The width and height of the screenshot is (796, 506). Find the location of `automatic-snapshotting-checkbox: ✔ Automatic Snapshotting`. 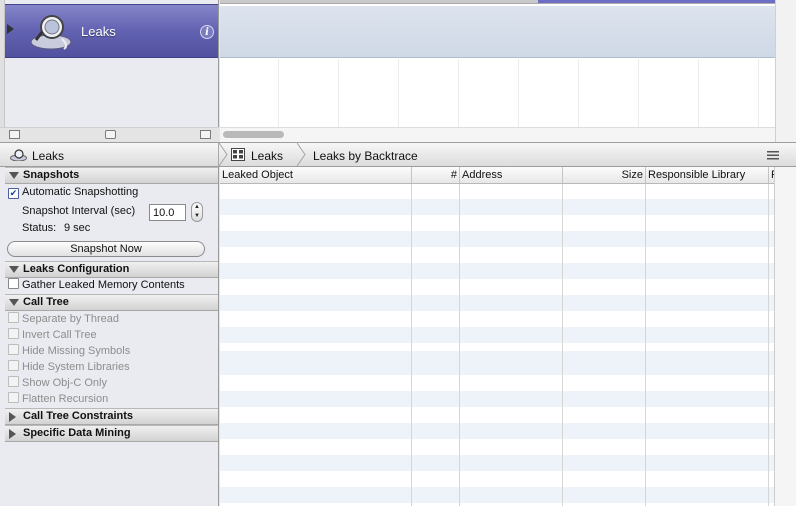

automatic-snapshotting-checkbox: ✔ Automatic Snapshotting is located at coordinates (73, 192).